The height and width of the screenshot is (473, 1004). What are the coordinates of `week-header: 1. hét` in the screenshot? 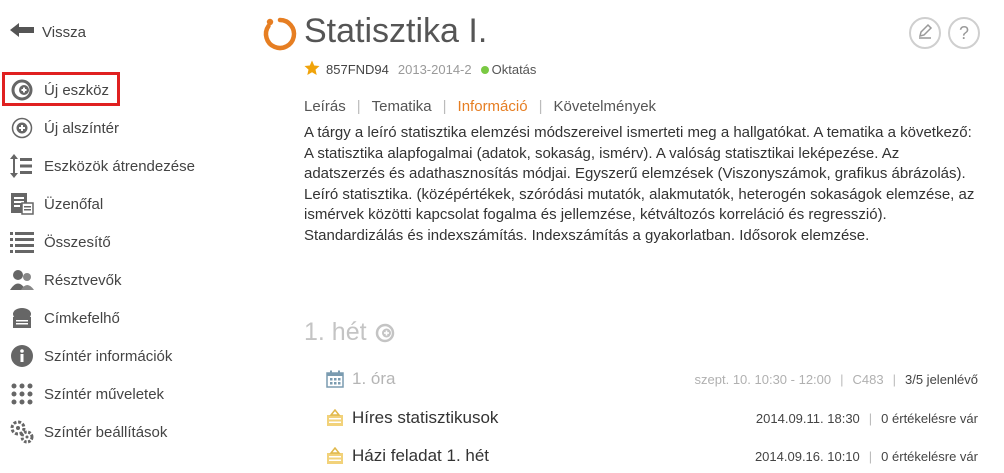 It's located at (349, 332).